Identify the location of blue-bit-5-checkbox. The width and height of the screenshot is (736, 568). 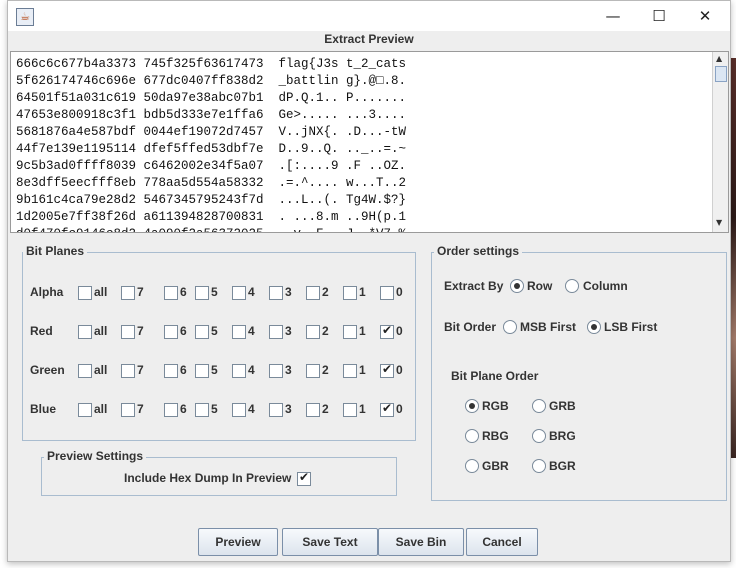
(202, 410).